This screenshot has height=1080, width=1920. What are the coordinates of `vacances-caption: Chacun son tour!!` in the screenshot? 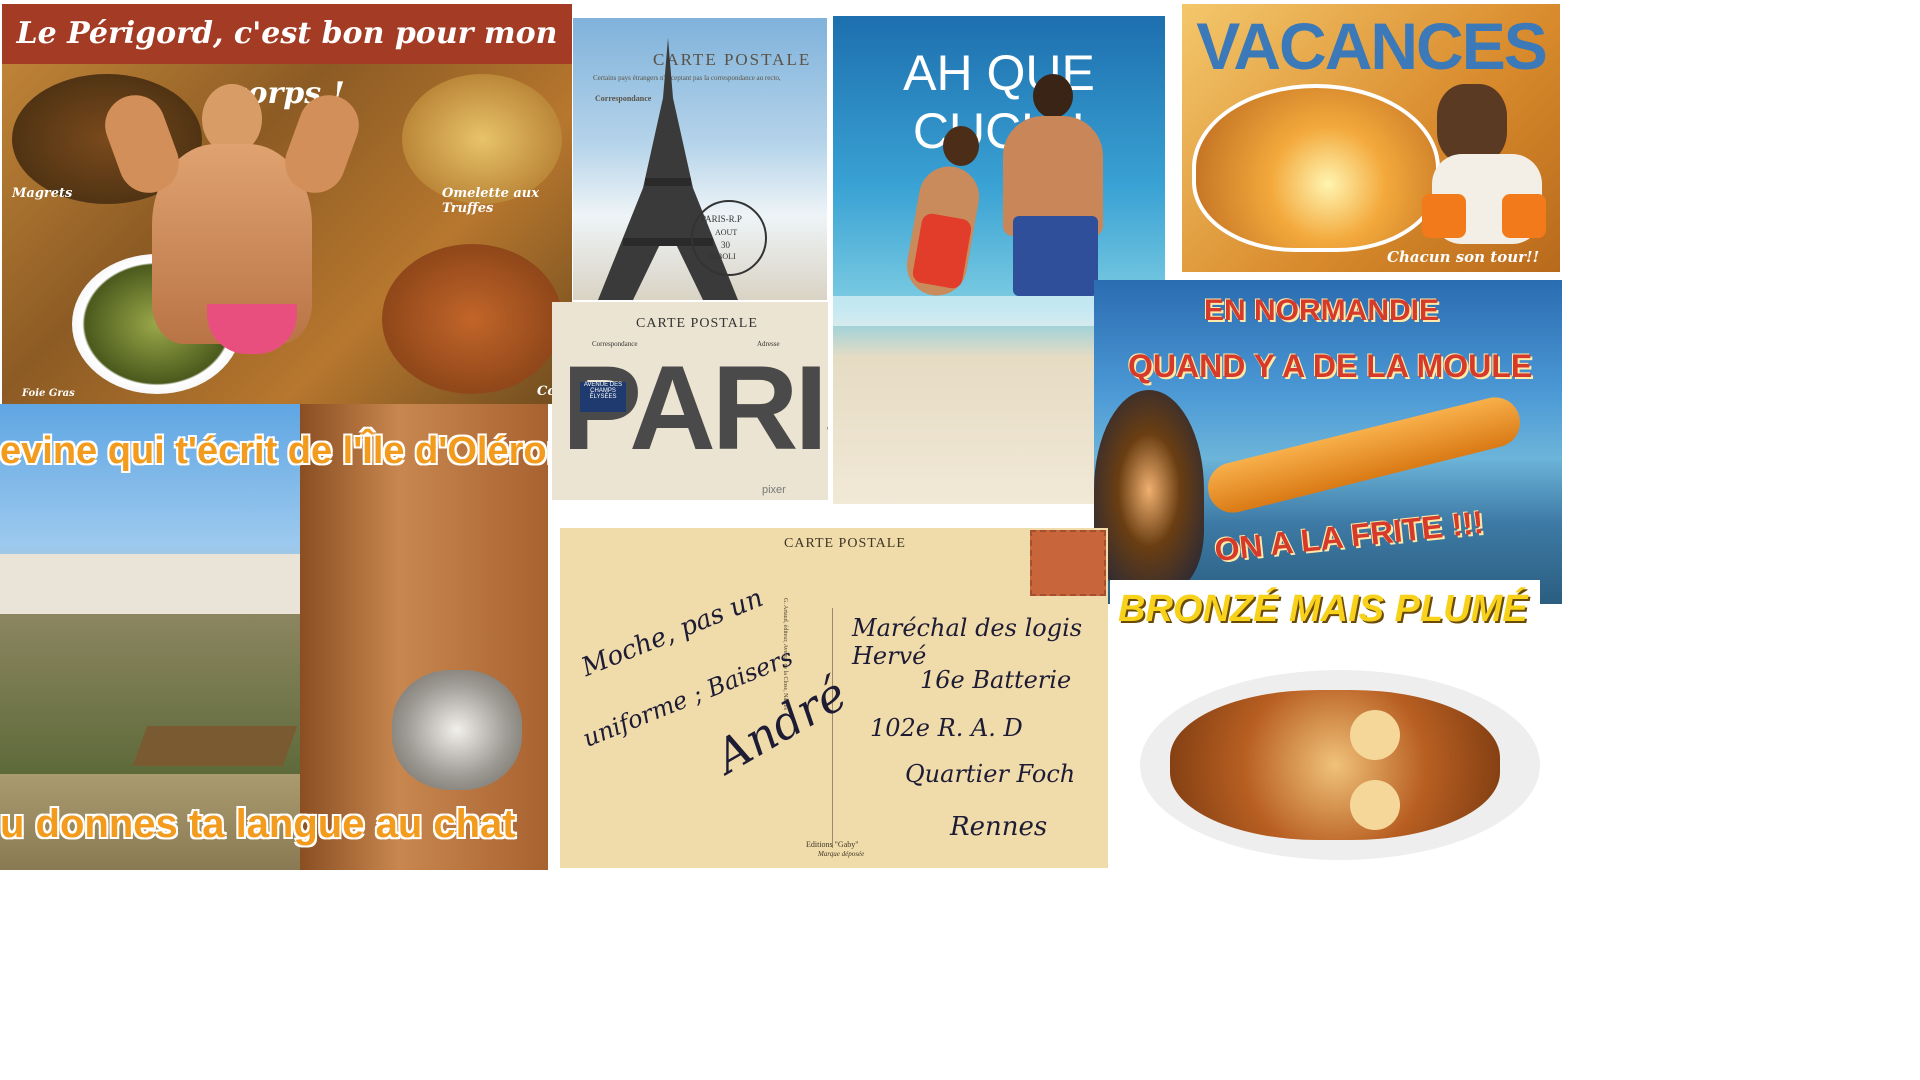 It's located at (1463, 257).